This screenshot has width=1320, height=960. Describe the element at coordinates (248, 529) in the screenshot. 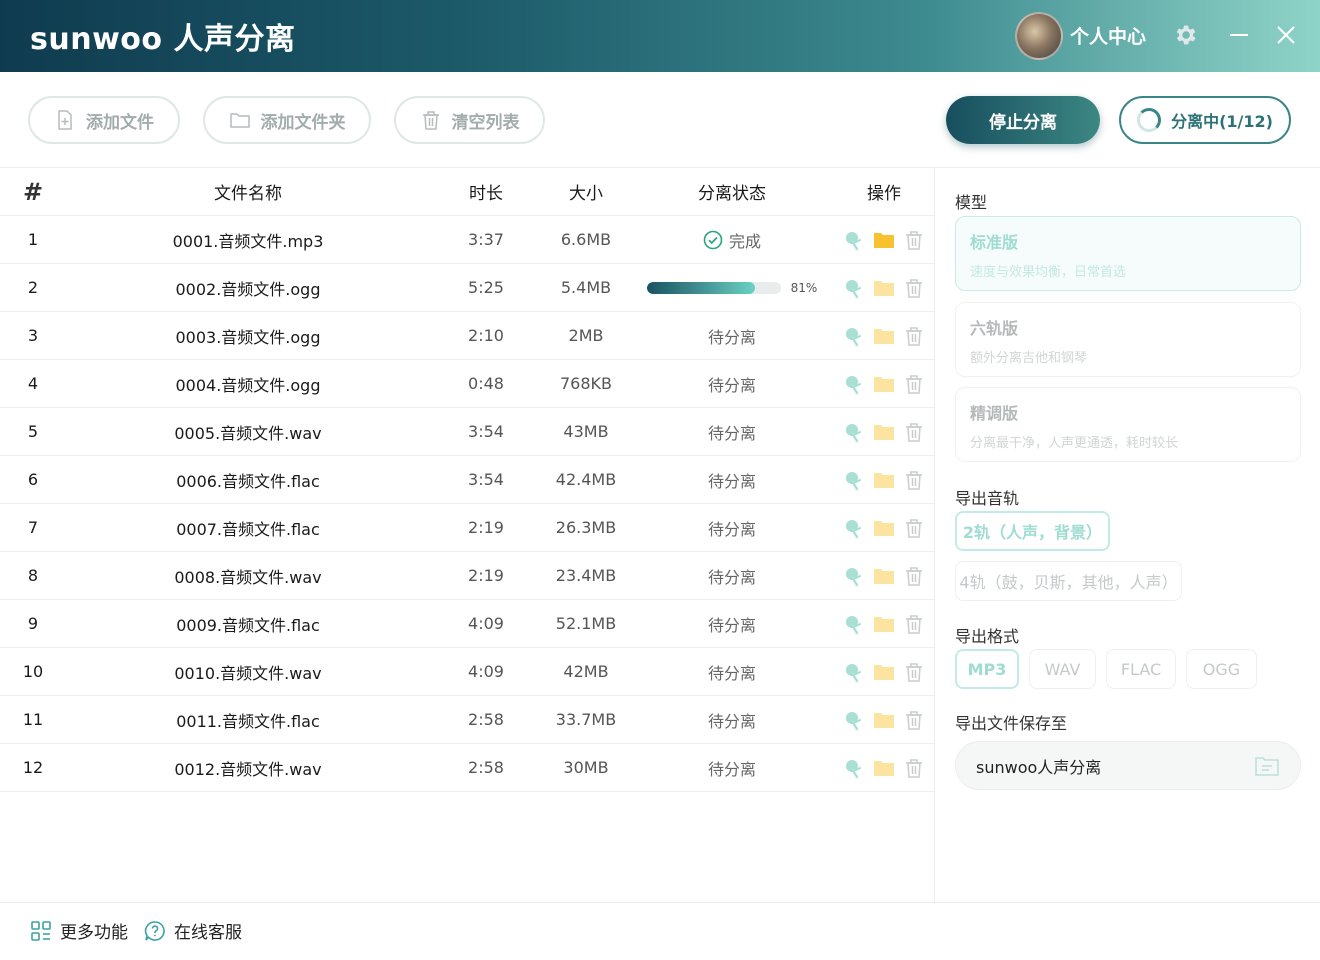

I see `file-name: 0007.音频文件.flac` at that location.